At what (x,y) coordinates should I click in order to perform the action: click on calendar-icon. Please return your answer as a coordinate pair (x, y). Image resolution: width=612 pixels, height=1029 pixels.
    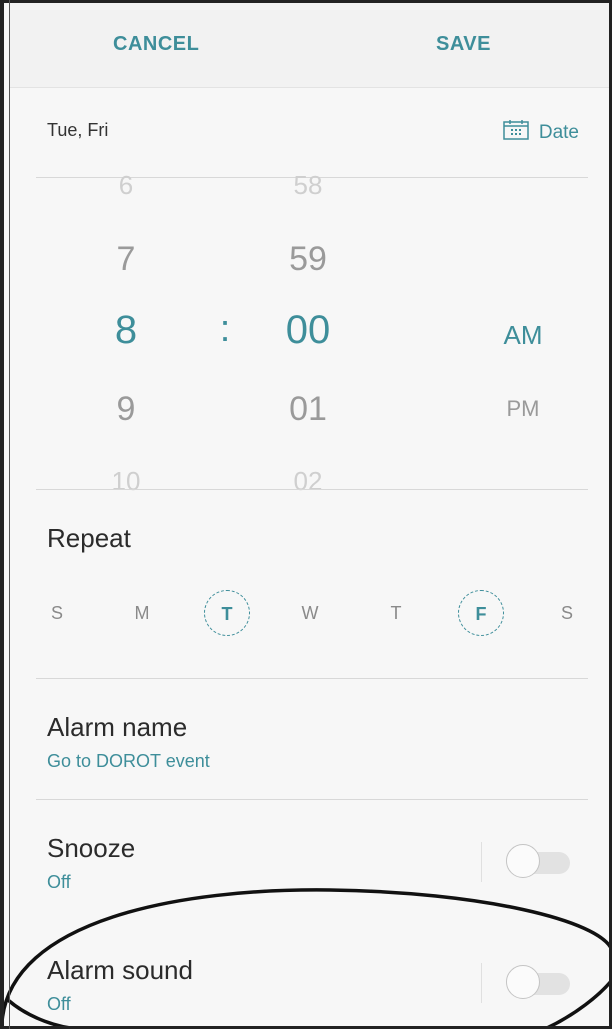
    Looking at the image, I should click on (516, 133).